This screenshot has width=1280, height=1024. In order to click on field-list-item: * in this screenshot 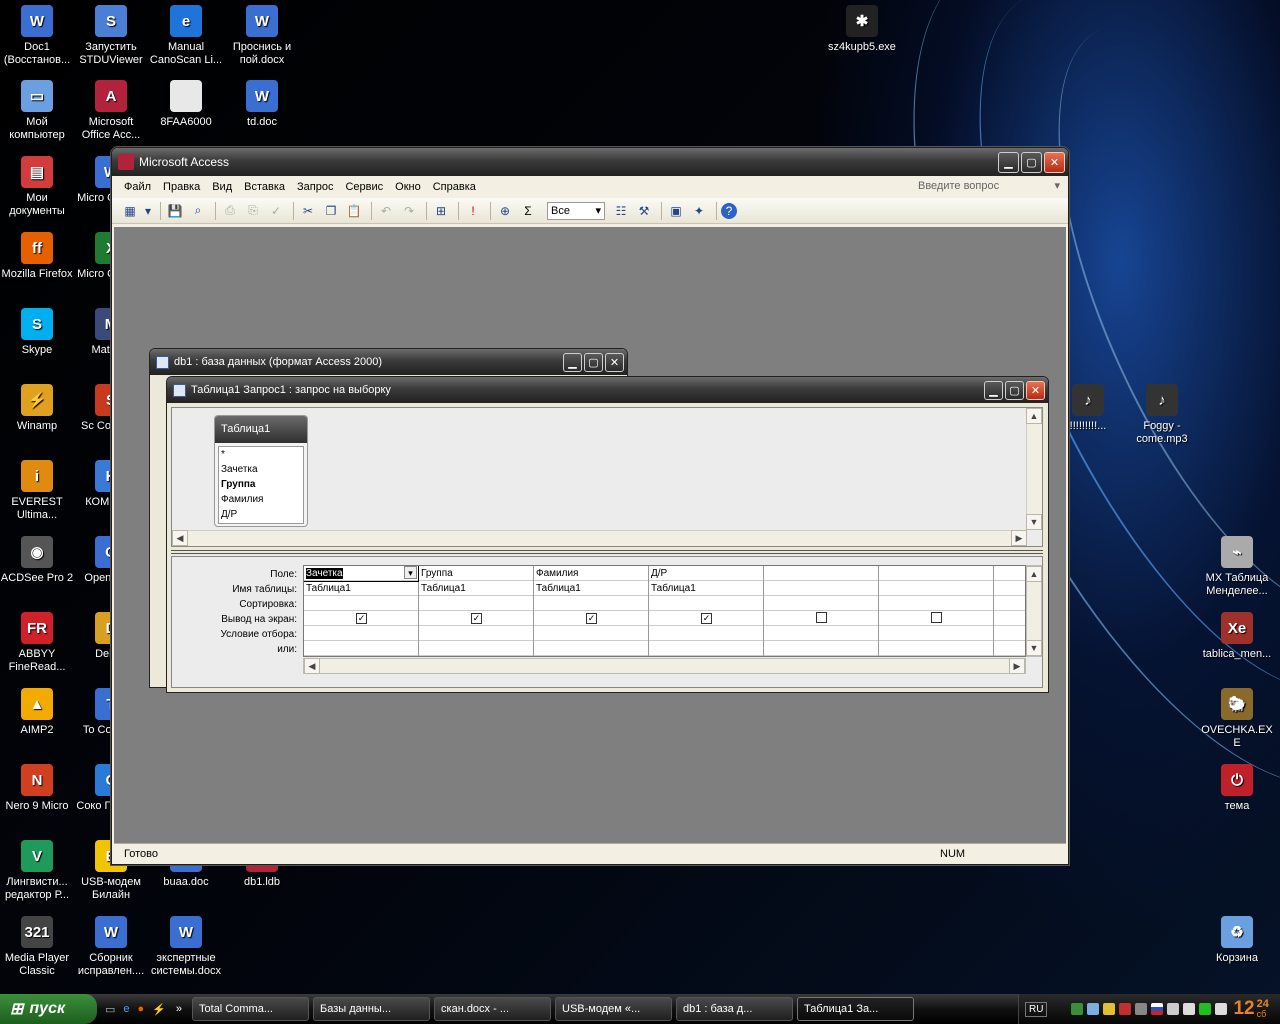, I will do `click(261, 454)`.